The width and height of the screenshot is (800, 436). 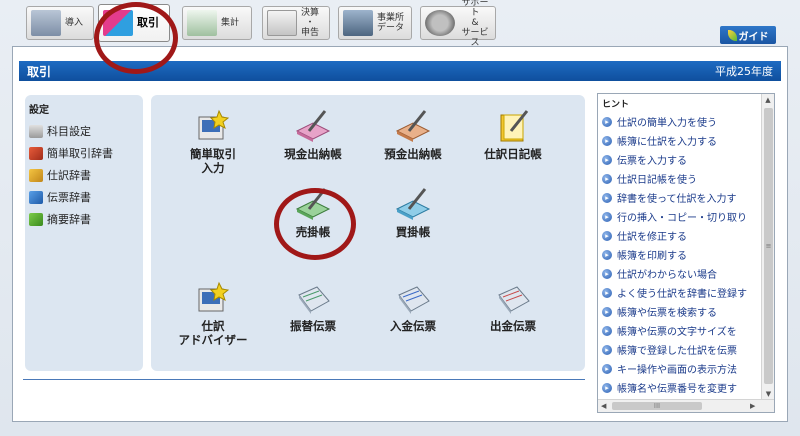 I want to click on hint-link: ▸ 行の挿入・コピー・切り取り, so click(x=681, y=216).